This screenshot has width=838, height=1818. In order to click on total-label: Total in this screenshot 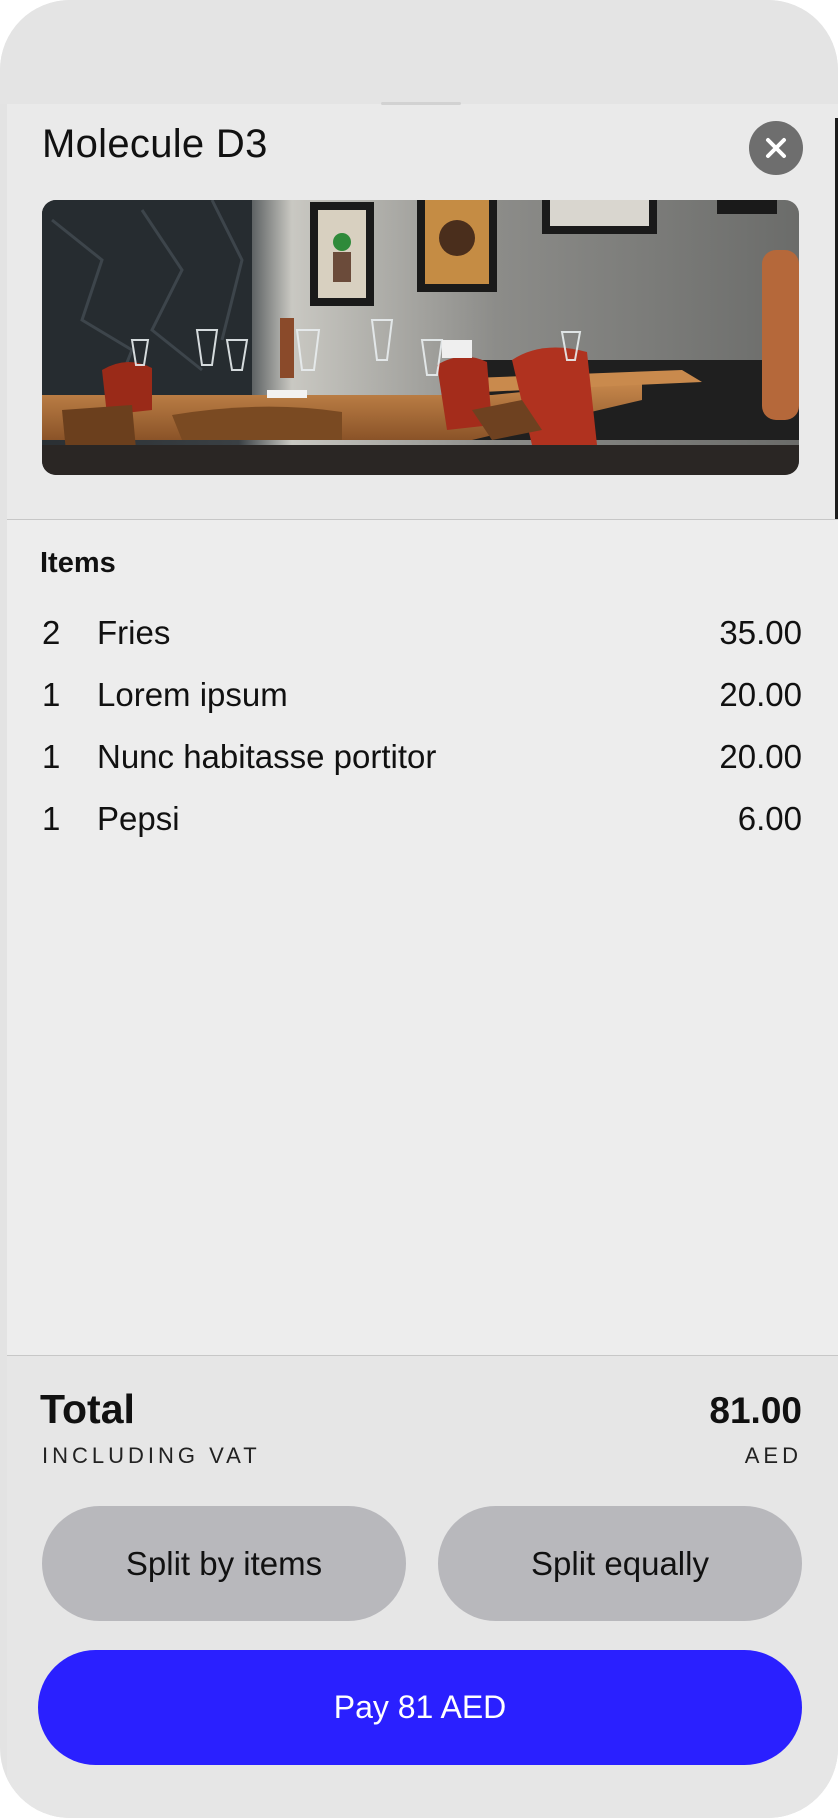, I will do `click(87, 1409)`.